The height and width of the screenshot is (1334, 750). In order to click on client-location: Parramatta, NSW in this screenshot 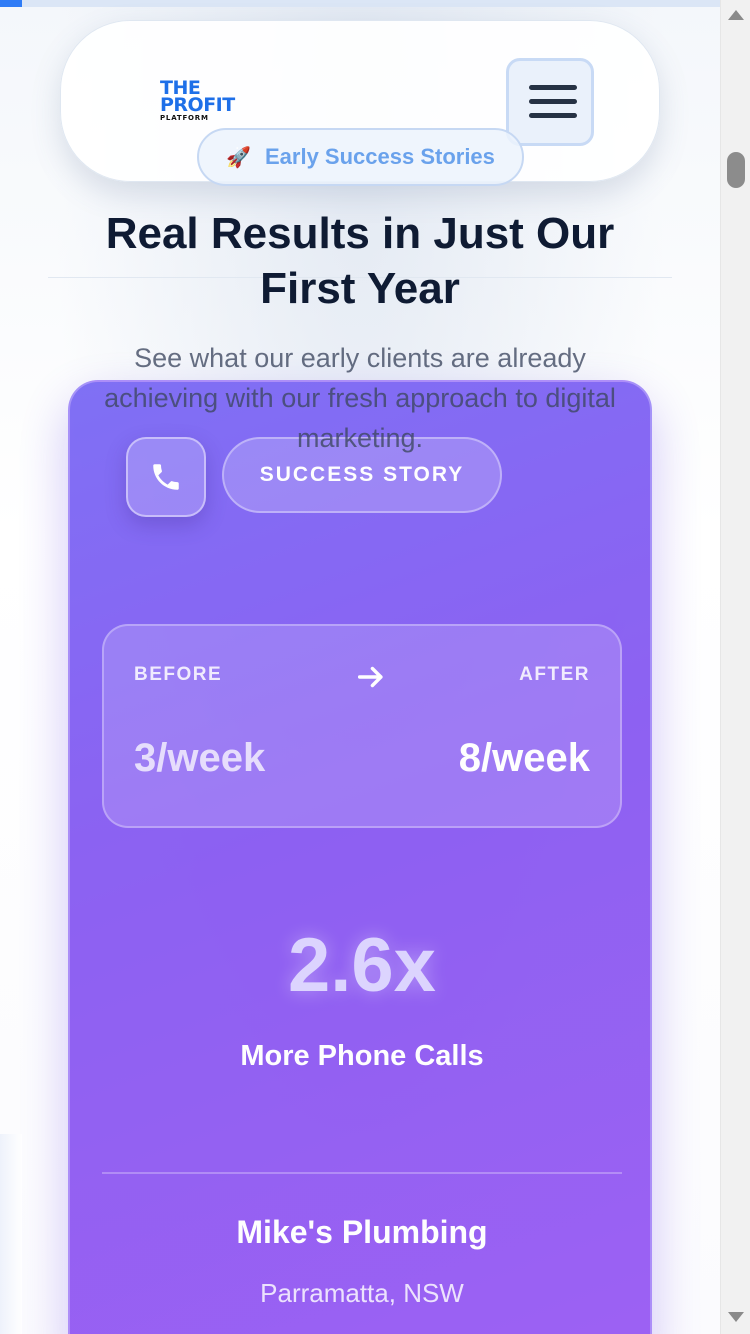, I will do `click(362, 1293)`.